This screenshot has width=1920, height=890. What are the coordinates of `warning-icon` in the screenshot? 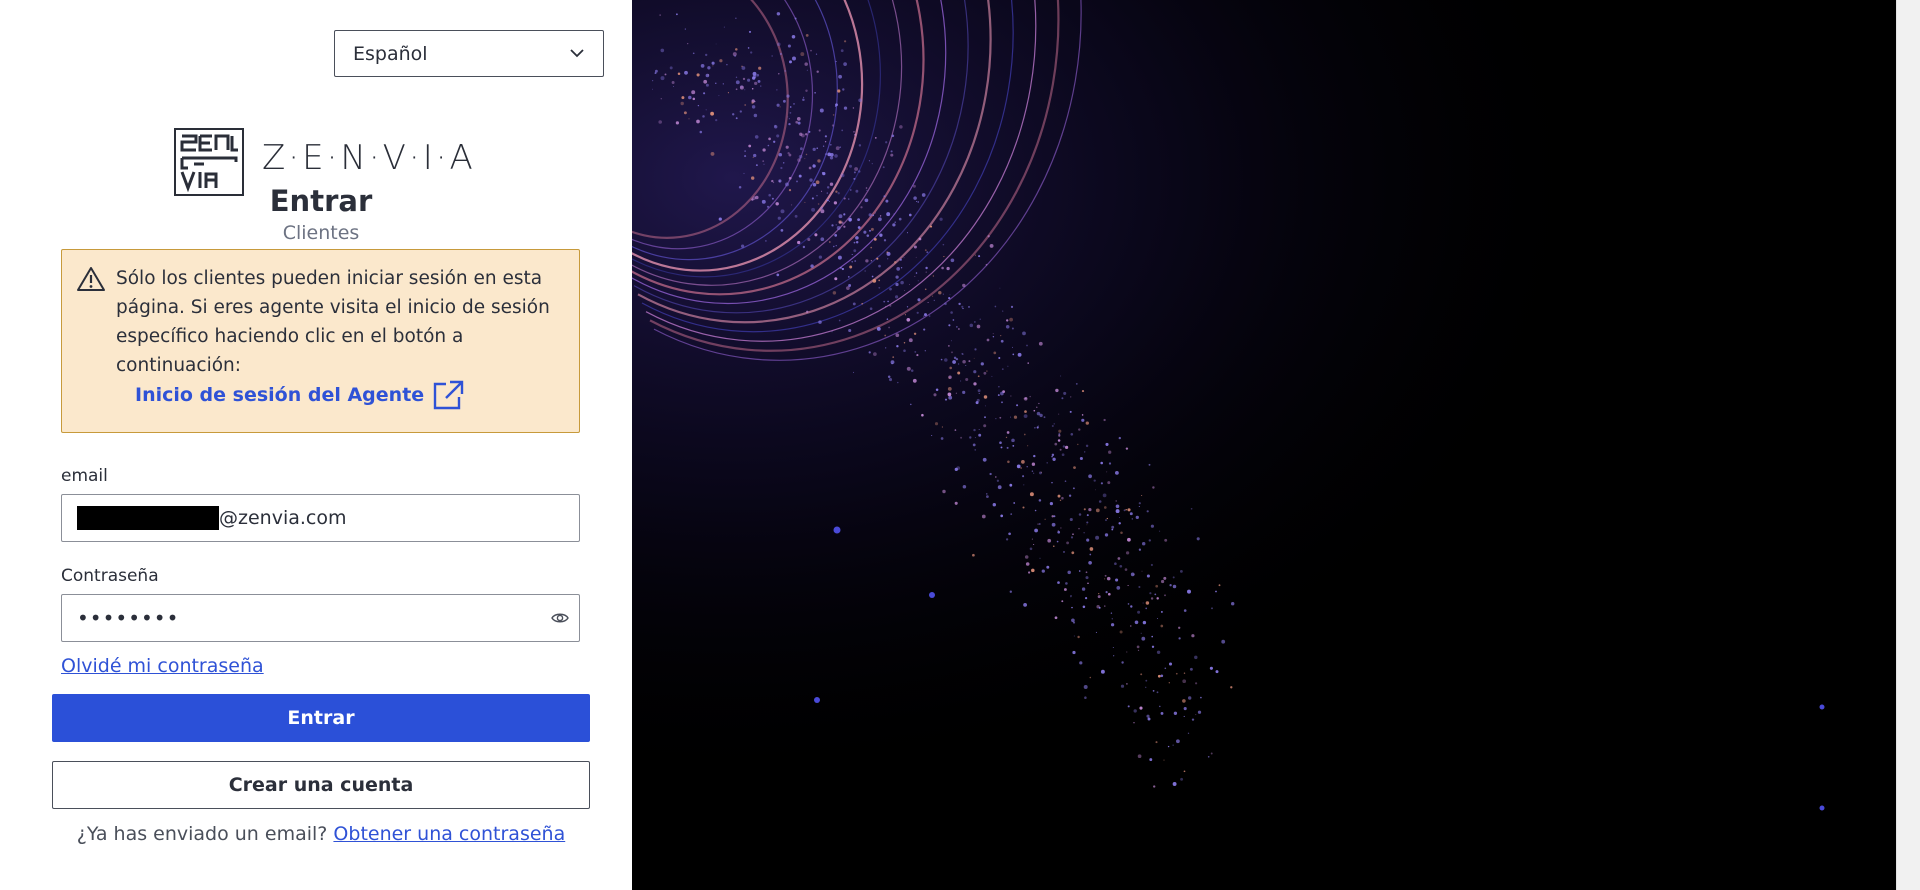 It's located at (91, 279).